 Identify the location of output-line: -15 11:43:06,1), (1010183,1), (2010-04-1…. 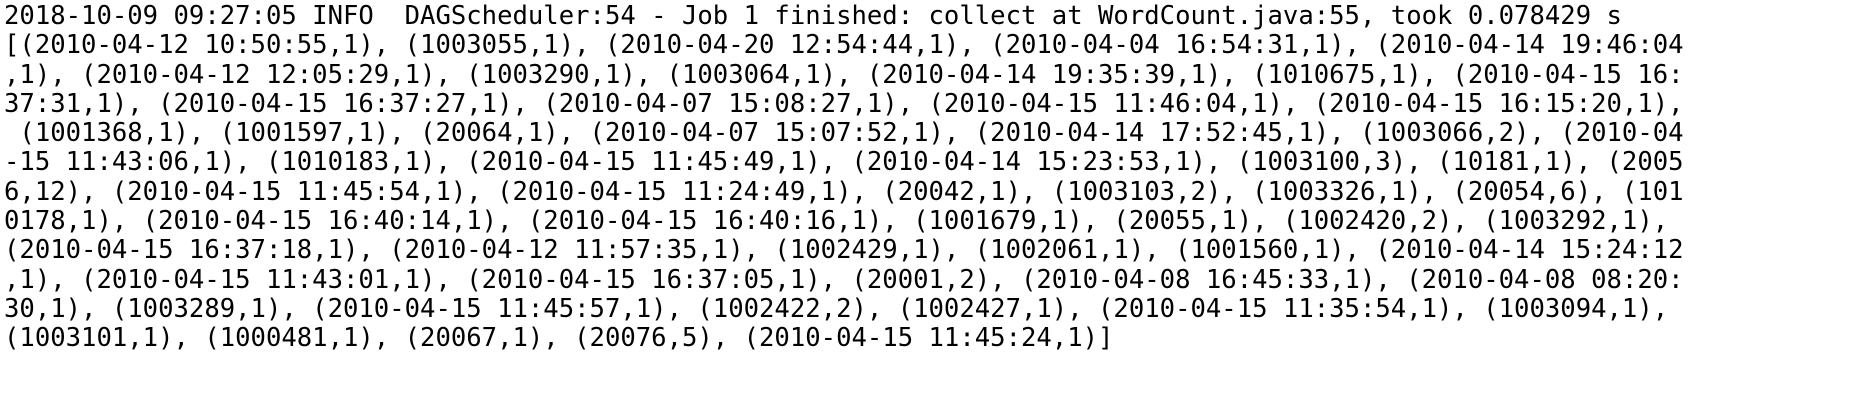
(844, 162).